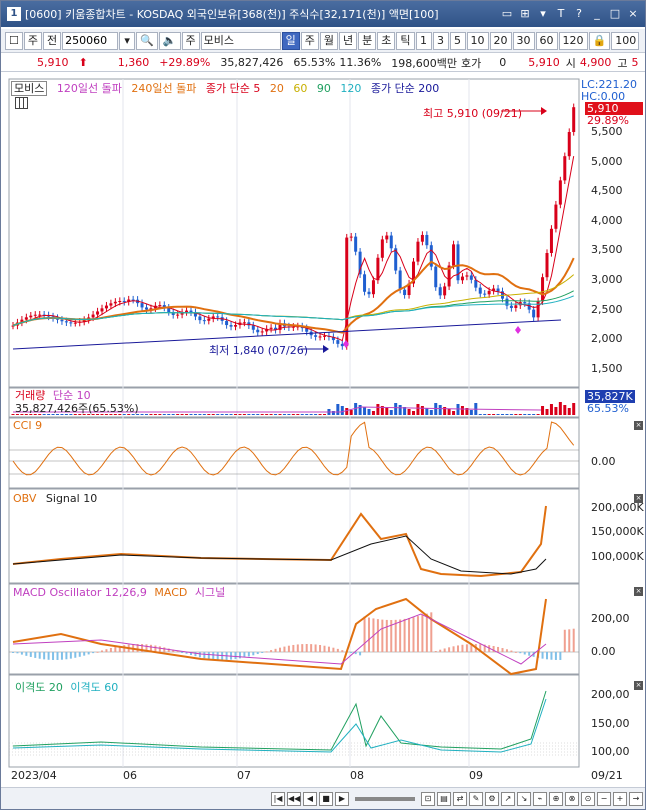 This screenshot has width=646, height=810. Describe the element at coordinates (32, 40) in the screenshot. I see `period-type-button: 주` at that location.